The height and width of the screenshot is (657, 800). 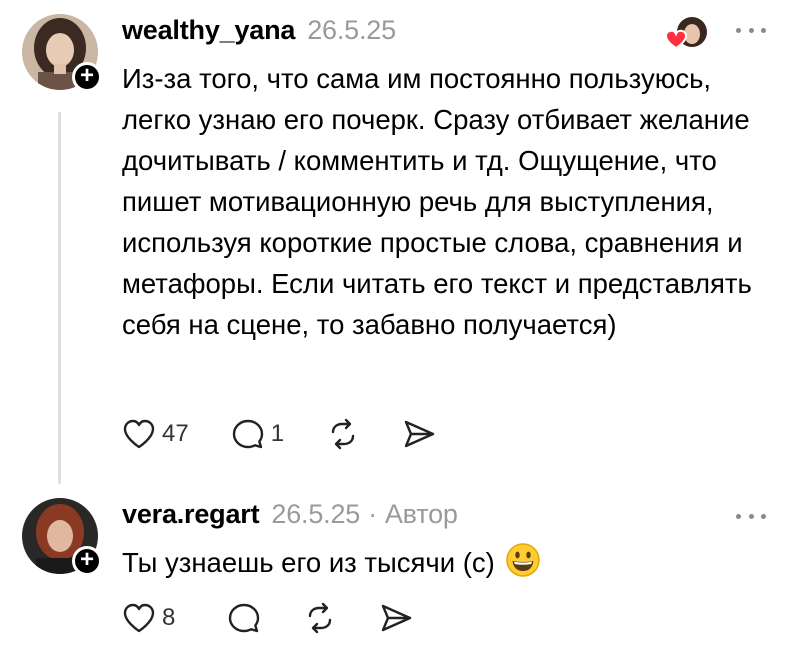 I want to click on comment-header: wealthy_yana 26.5.25, so click(x=259, y=30).